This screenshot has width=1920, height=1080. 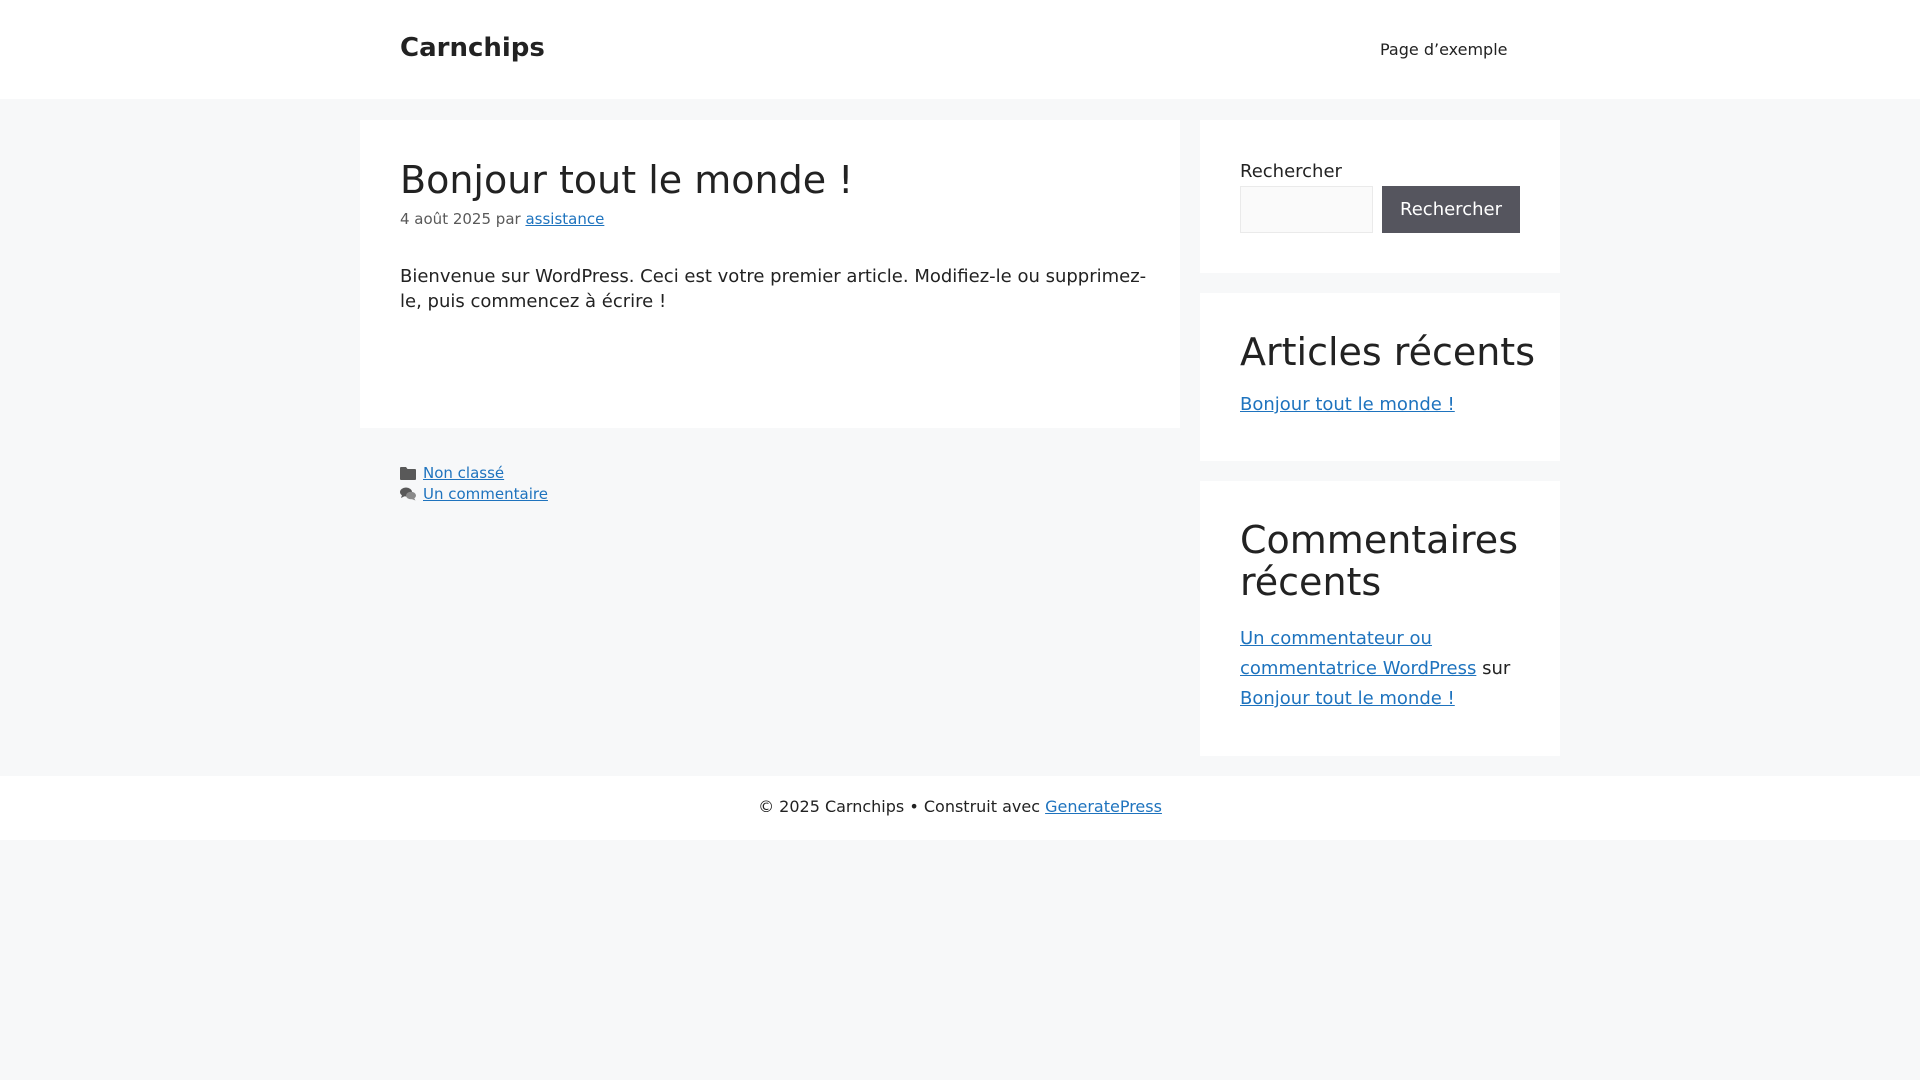 What do you see at coordinates (960, 49) in the screenshot?
I see `site-header: Carnchips Page d’exemple` at bounding box center [960, 49].